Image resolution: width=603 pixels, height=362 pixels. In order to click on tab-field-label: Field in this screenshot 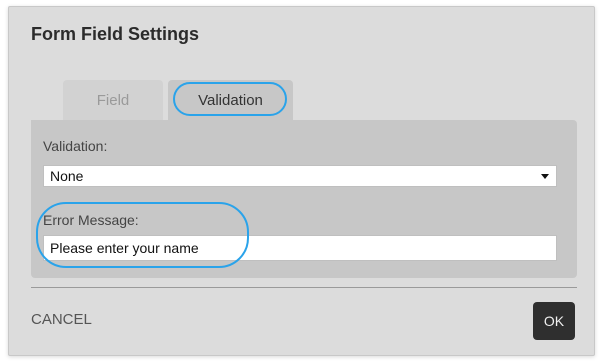, I will do `click(113, 100)`.